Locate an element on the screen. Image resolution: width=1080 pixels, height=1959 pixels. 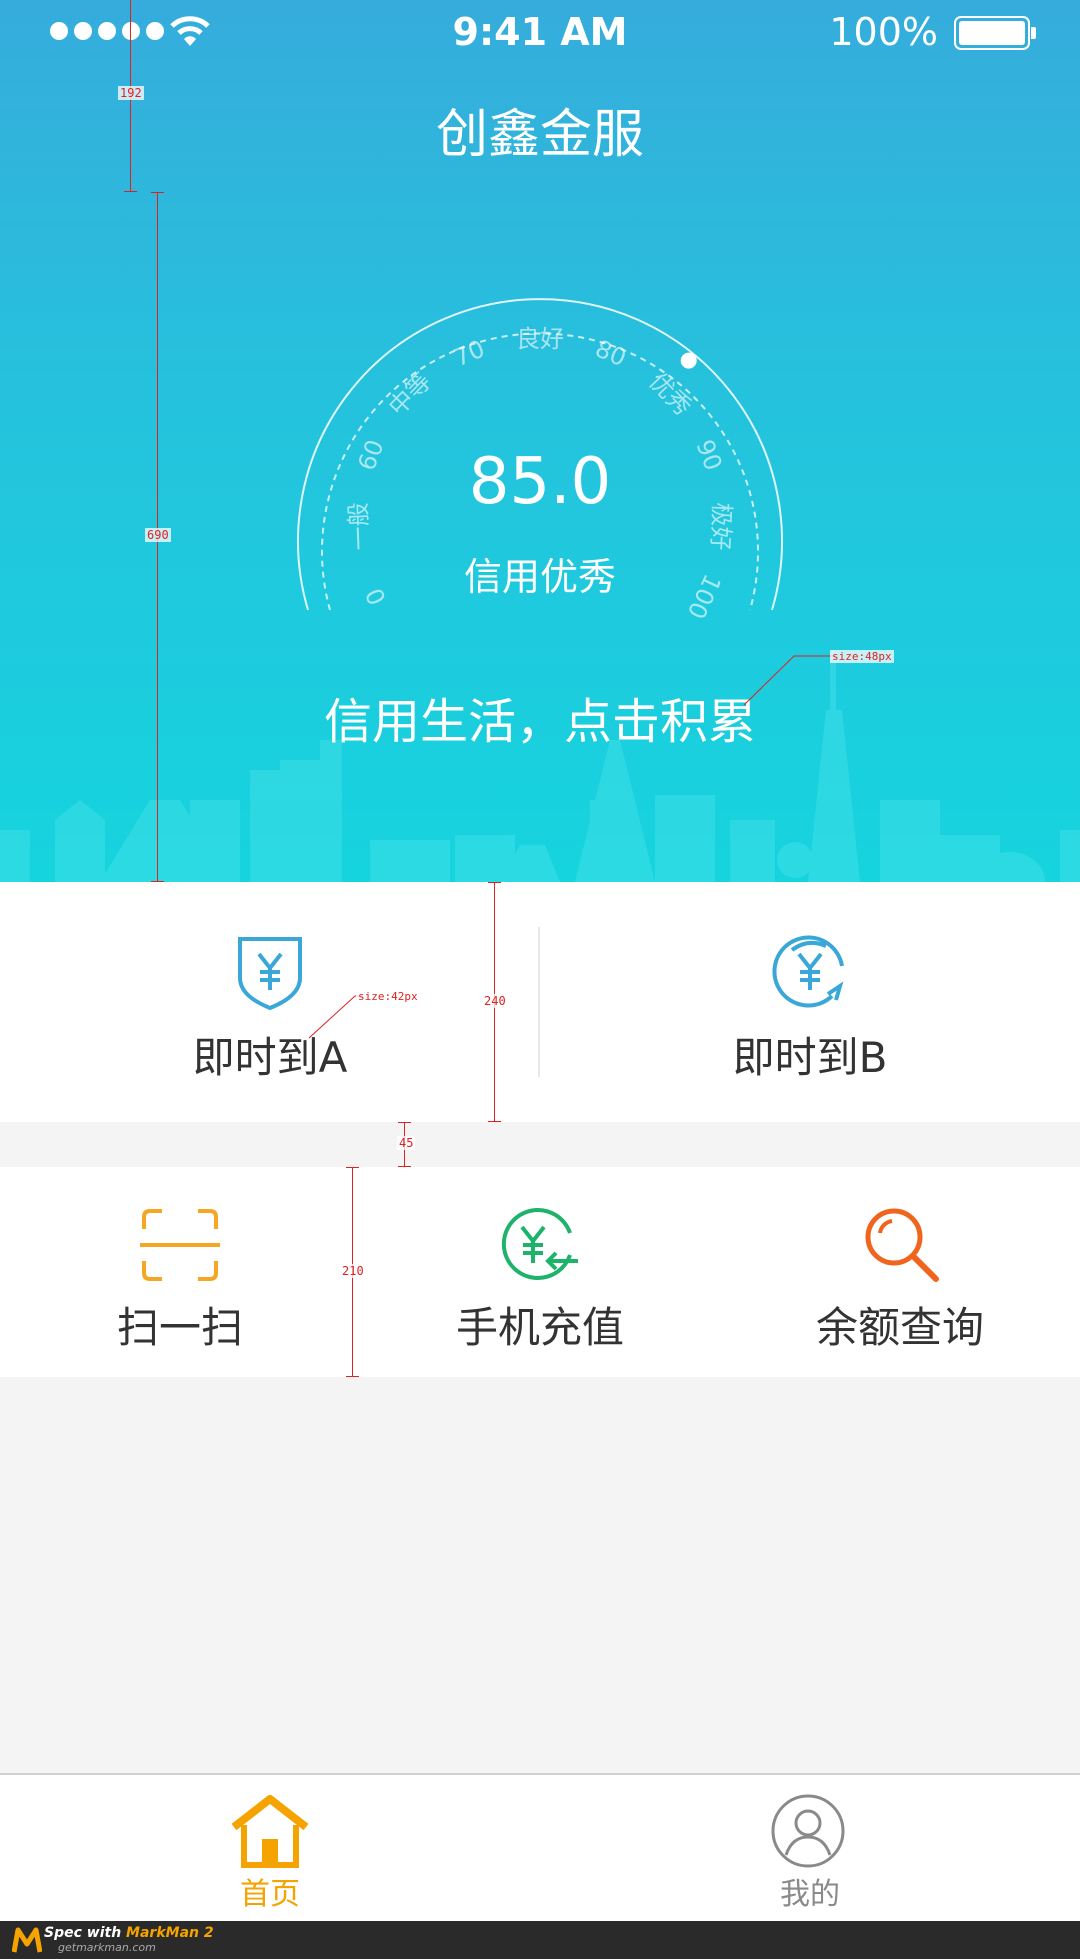
markman-brand: Spec with MarkMan 2 is located at coordinates (129, 1933).